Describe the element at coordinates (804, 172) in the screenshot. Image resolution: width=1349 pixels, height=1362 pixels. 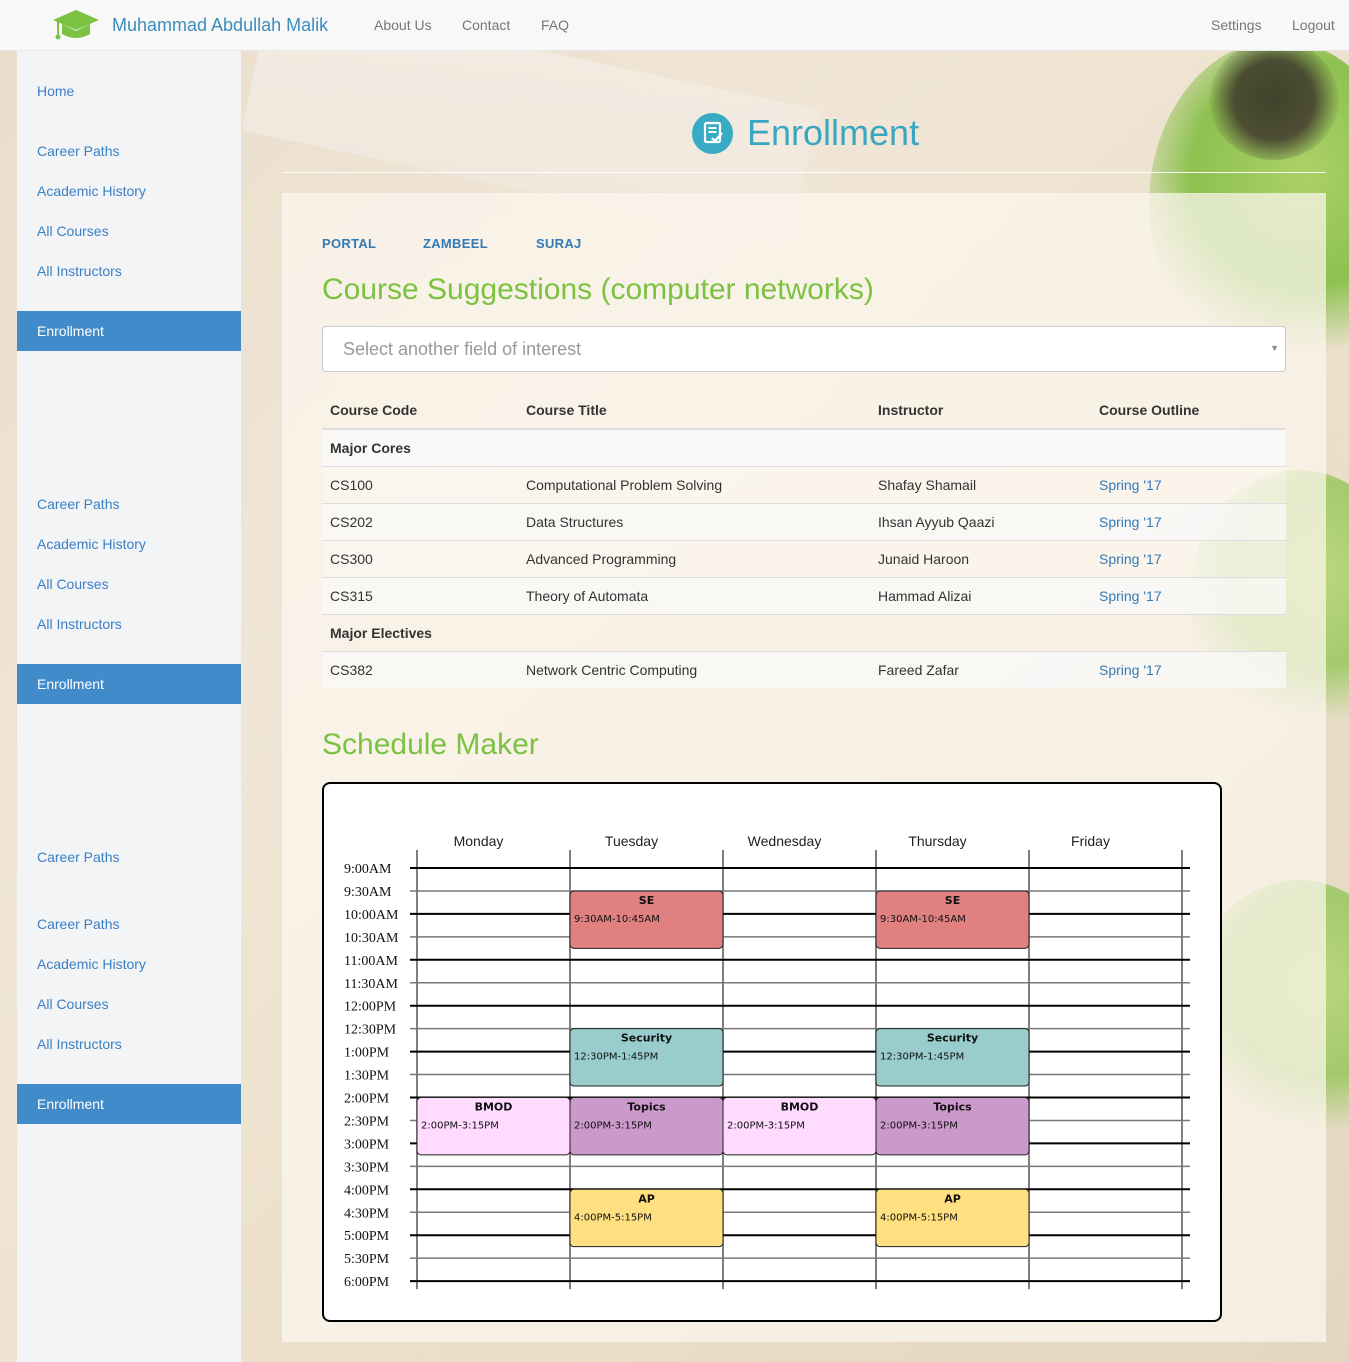
I see `header-divider` at that location.